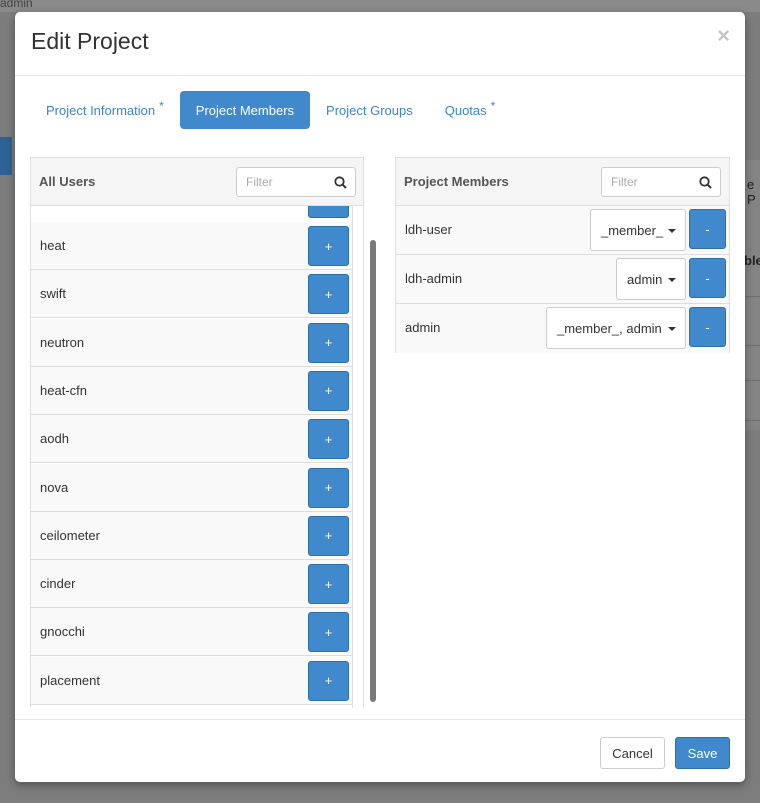  Describe the element at coordinates (191, 487) in the screenshot. I see `user-row: nova +` at that location.